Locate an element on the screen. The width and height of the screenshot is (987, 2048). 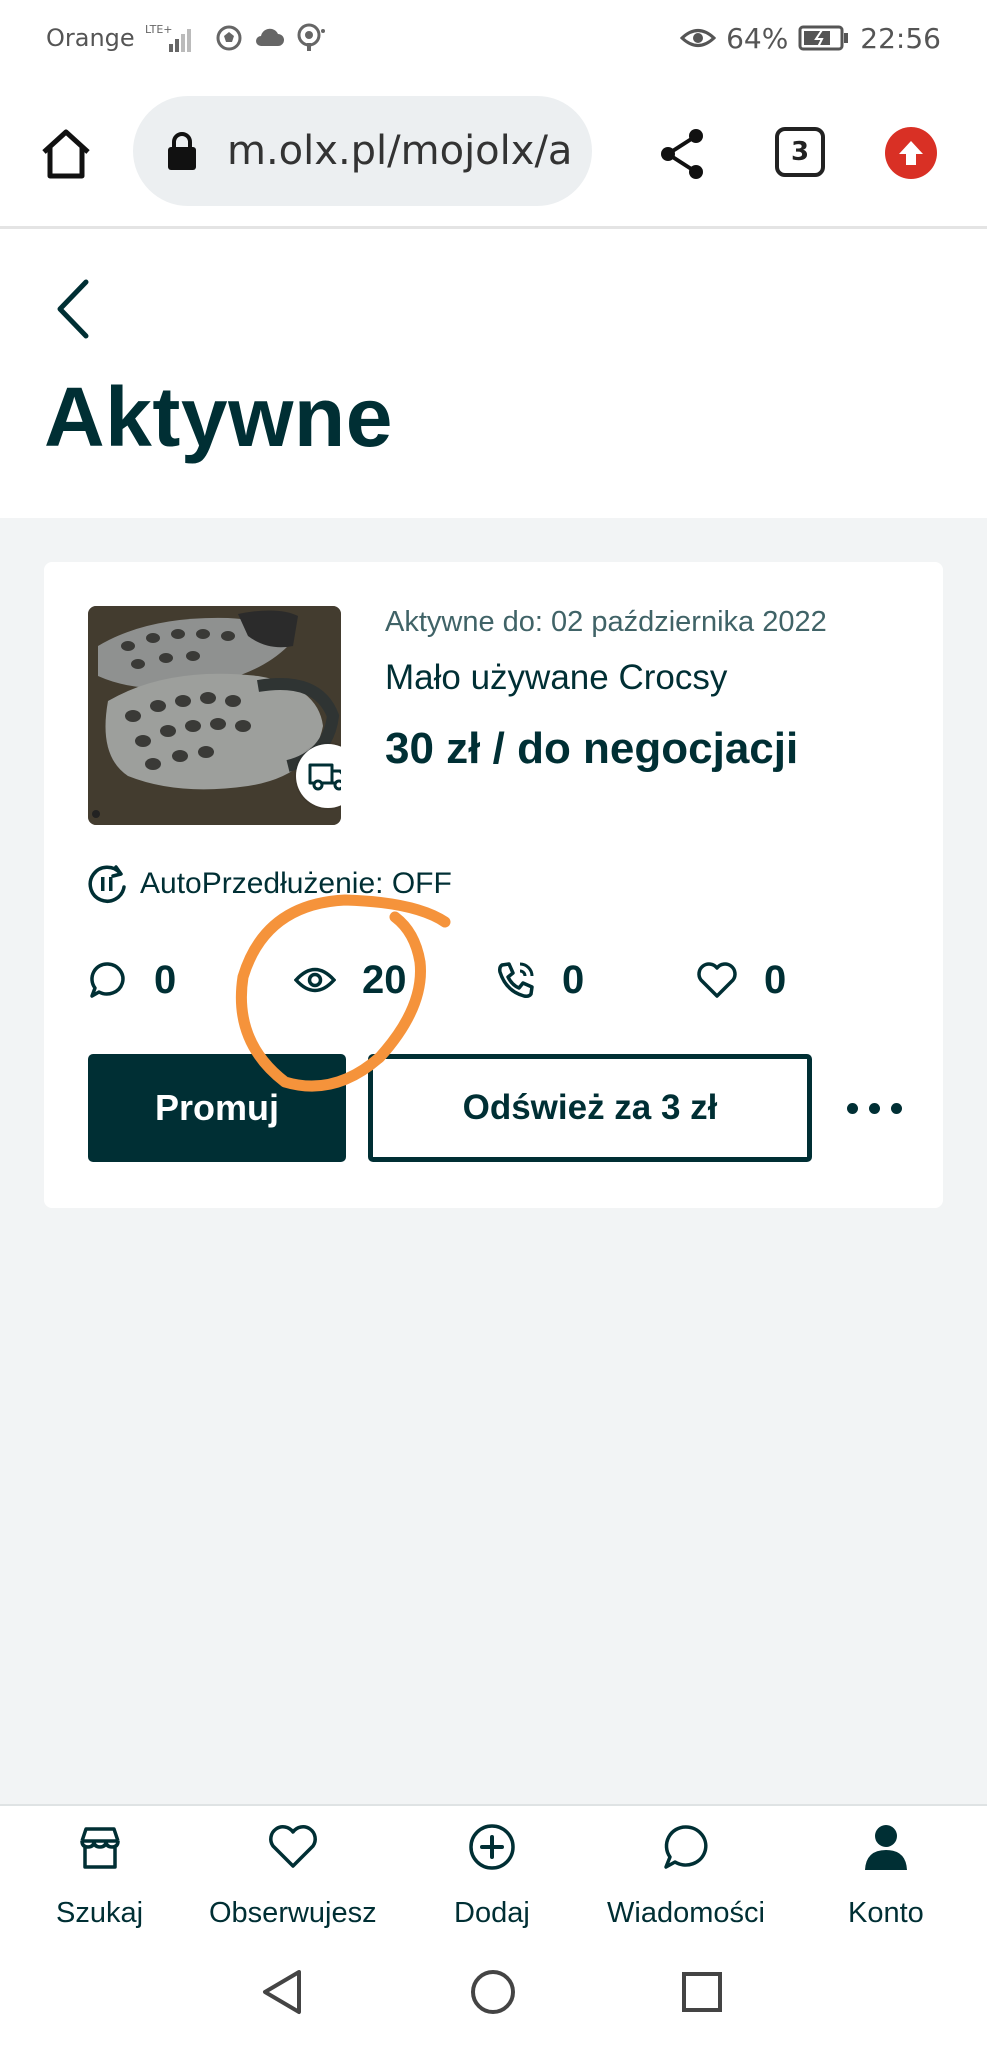
status-left: Orange LTE+ is located at coordinates (186, 38).